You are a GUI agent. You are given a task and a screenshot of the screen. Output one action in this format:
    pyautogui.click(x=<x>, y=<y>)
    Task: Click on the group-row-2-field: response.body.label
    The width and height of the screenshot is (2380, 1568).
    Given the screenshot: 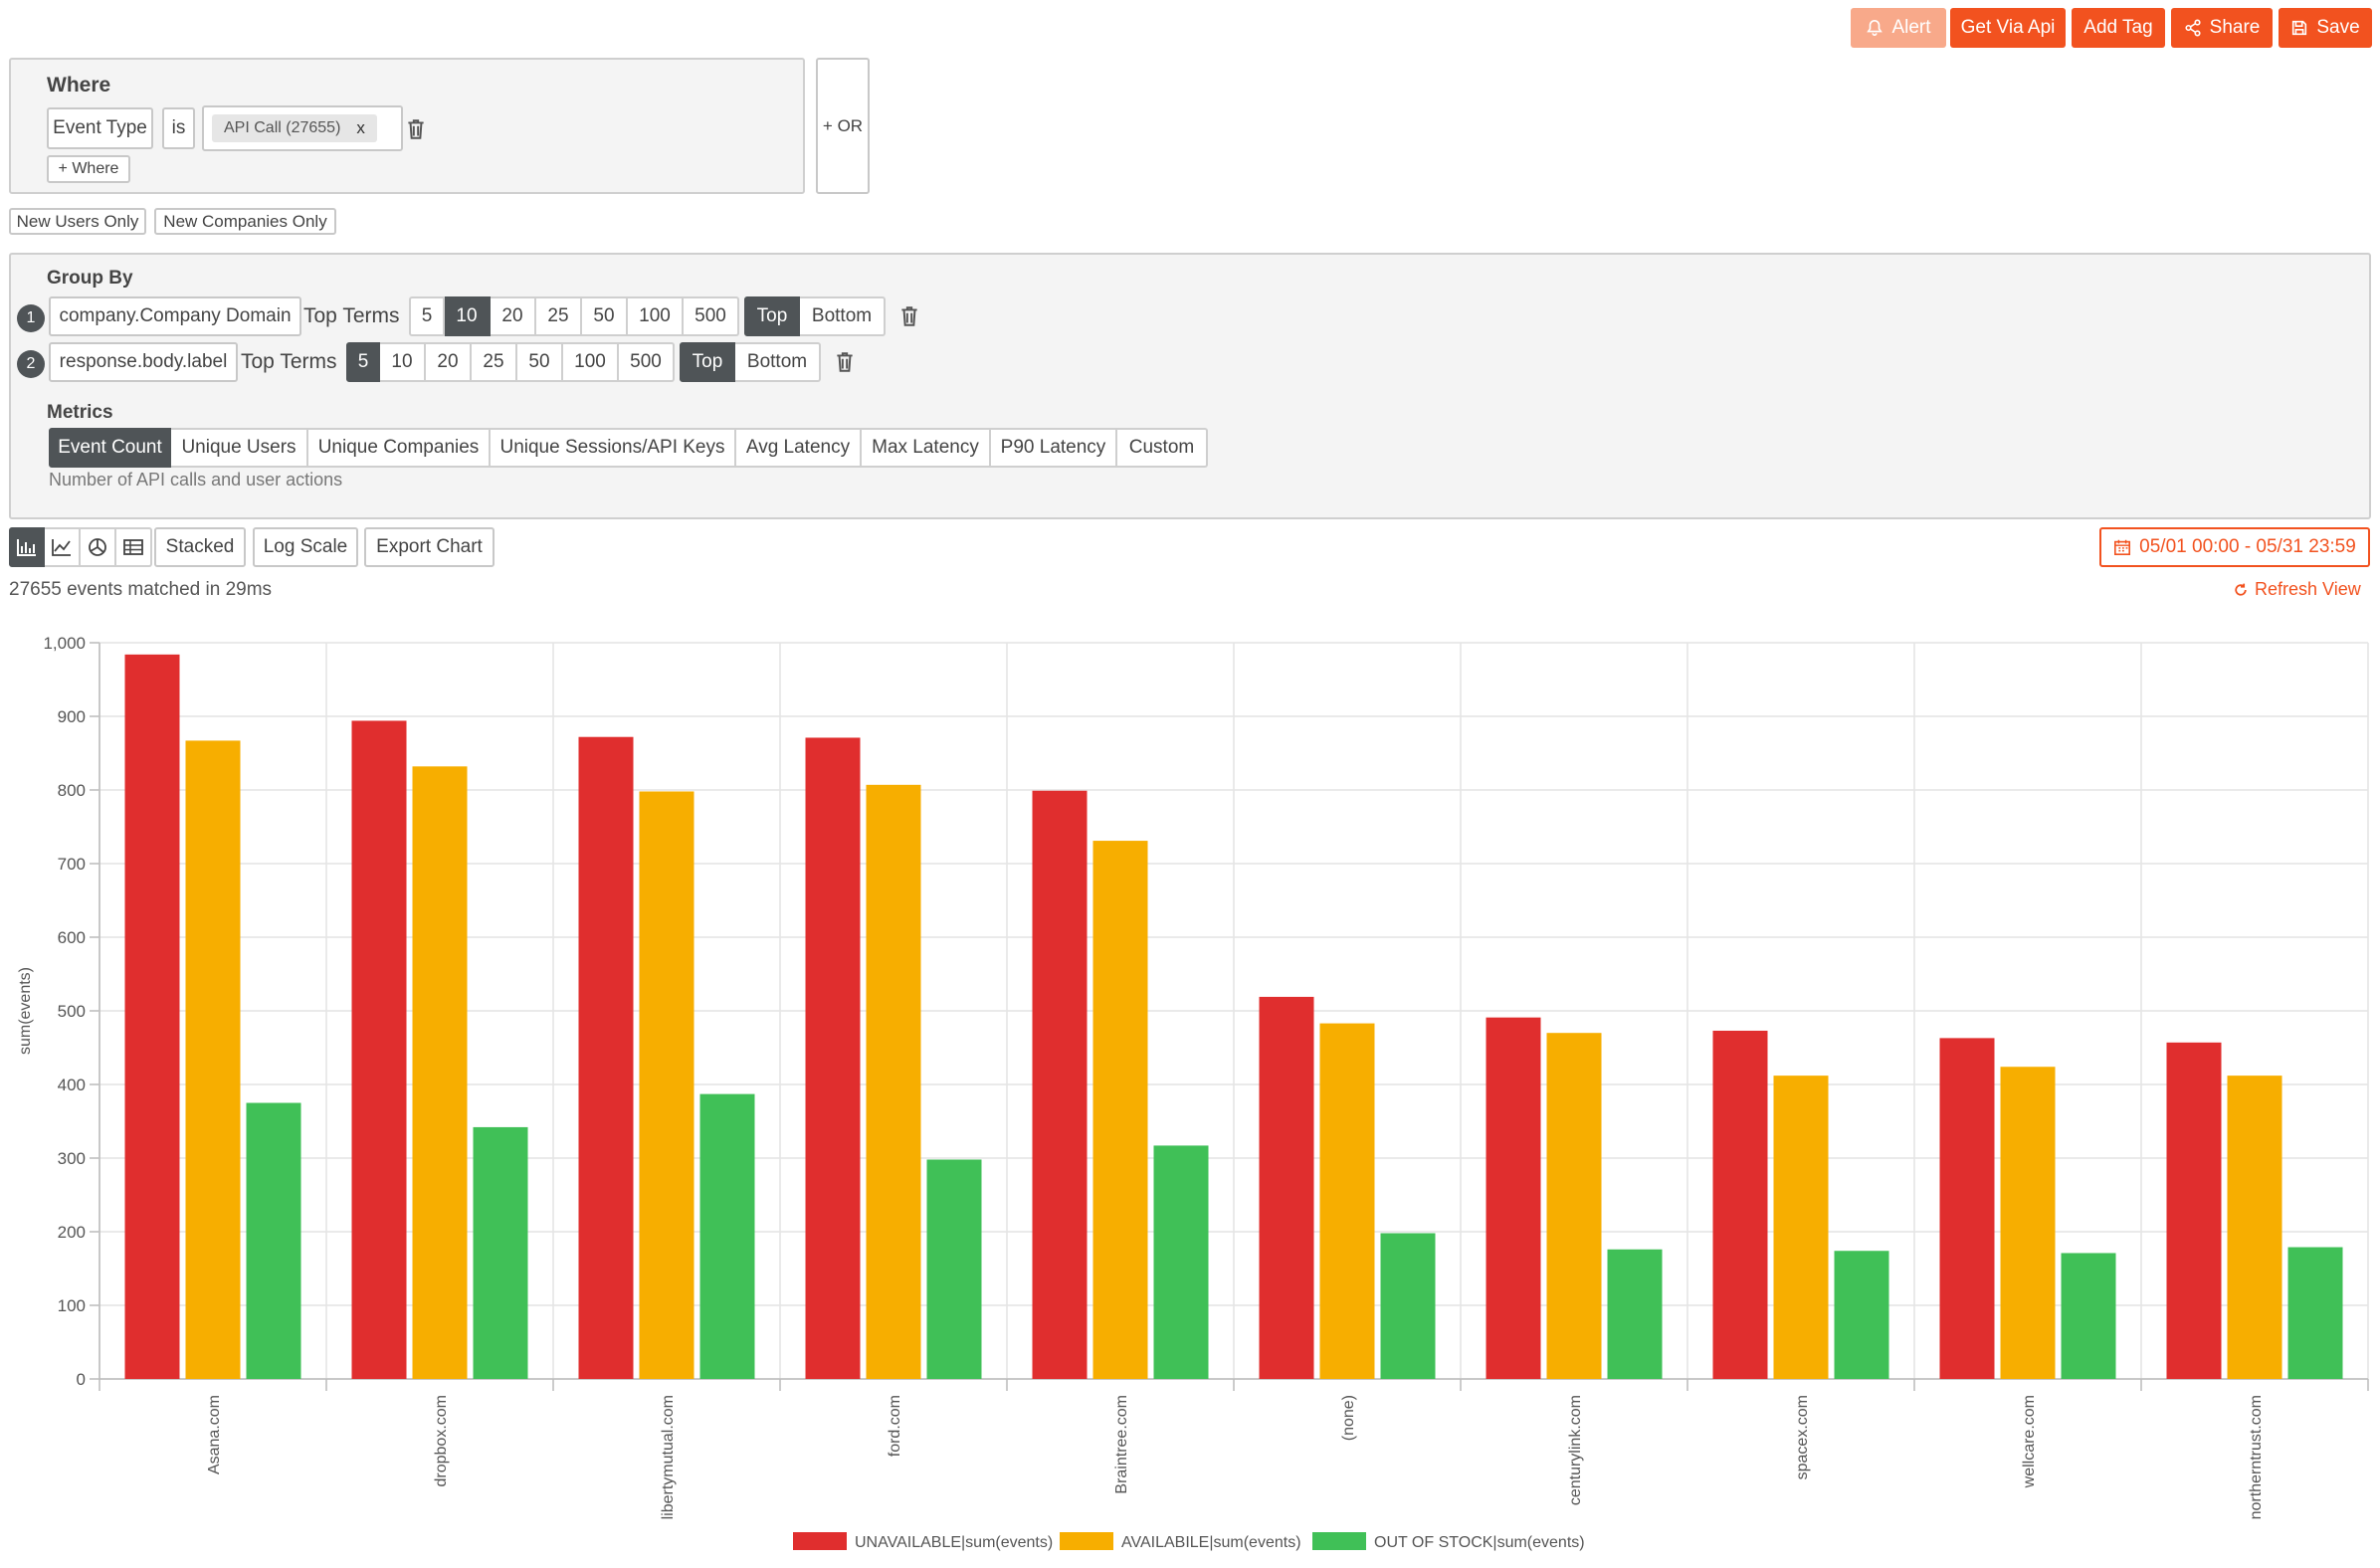 What is the action you would take?
    pyautogui.click(x=143, y=362)
    